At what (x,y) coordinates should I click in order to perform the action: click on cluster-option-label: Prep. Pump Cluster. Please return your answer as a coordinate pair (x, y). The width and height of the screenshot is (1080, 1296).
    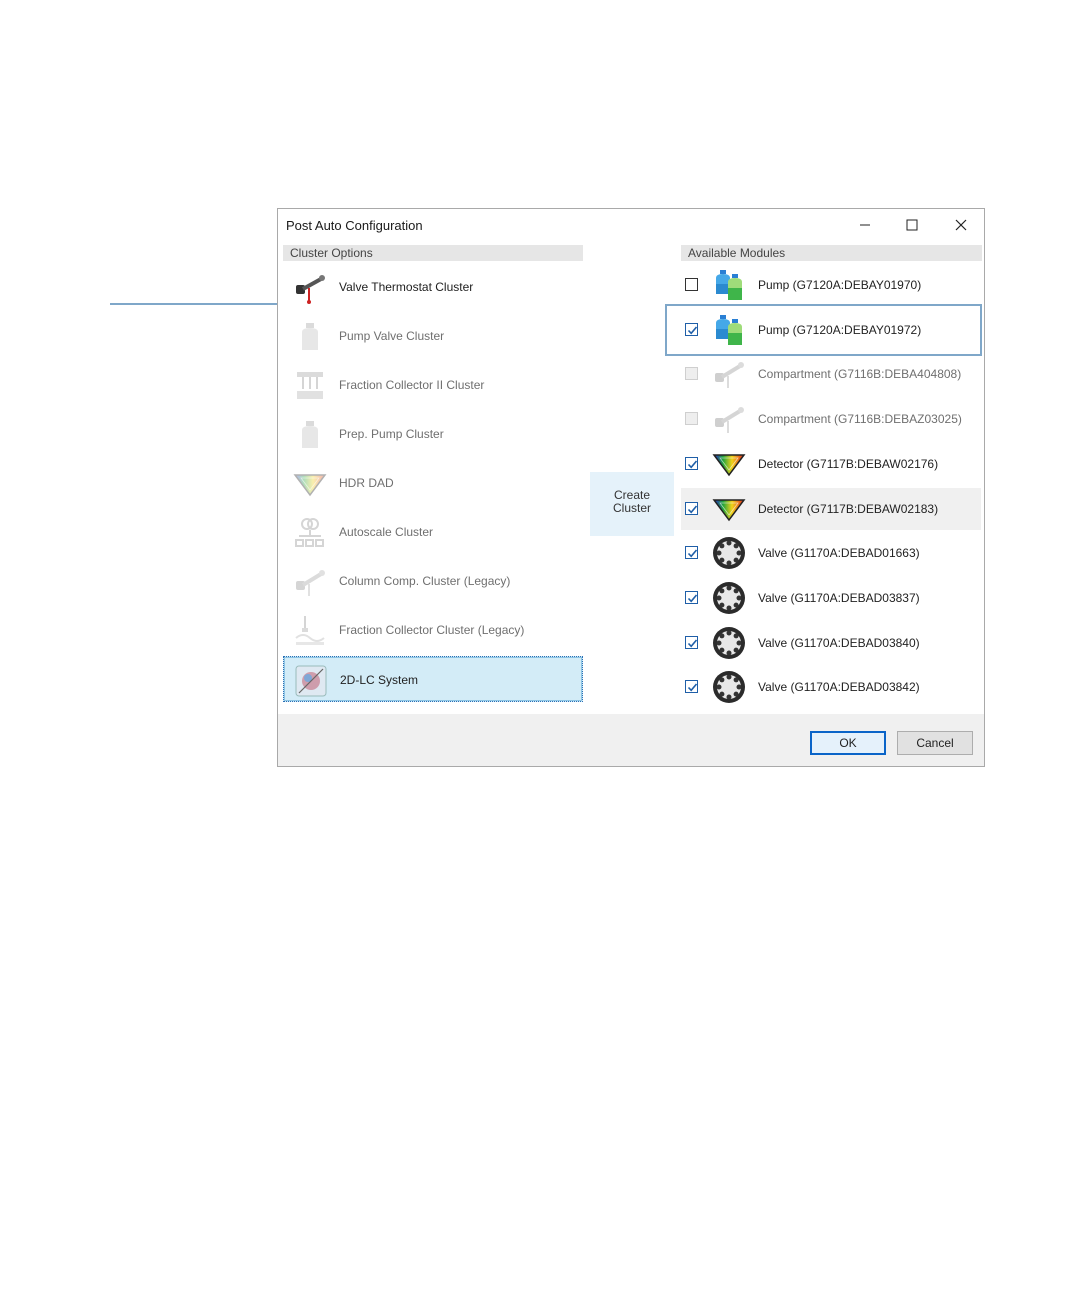
    Looking at the image, I should click on (391, 434).